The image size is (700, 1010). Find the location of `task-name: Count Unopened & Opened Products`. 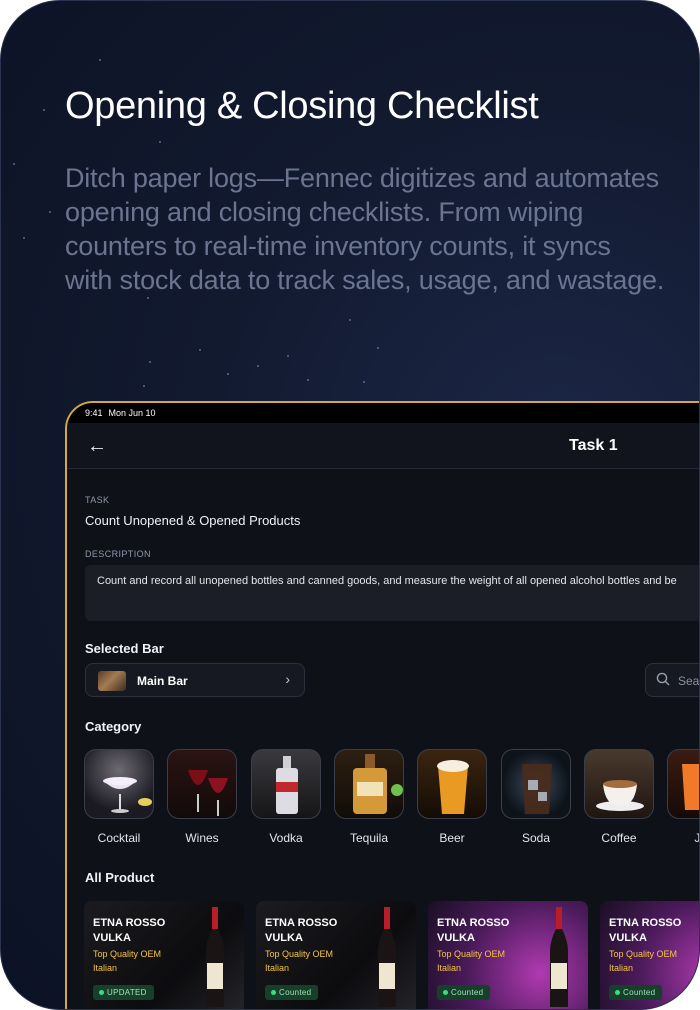

task-name: Count Unopened & Opened Products is located at coordinates (193, 520).